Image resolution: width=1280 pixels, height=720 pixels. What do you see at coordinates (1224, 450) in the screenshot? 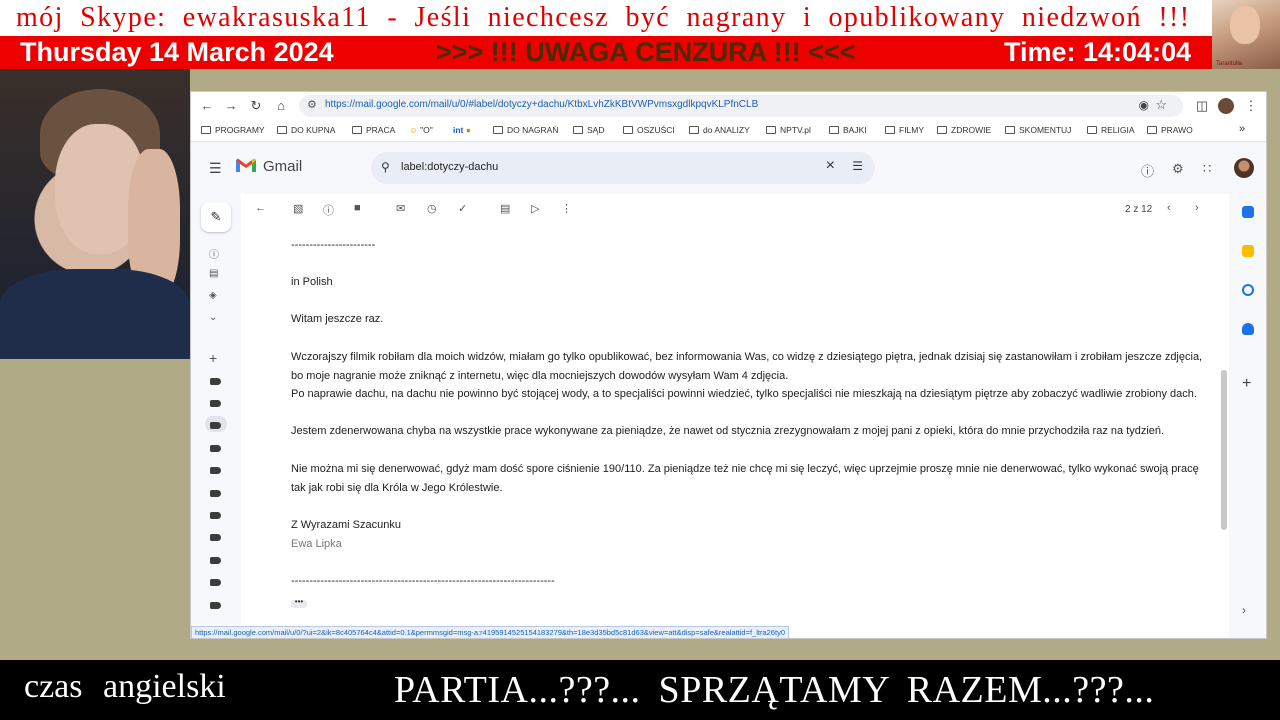
I see `scrollbar-thumb` at bounding box center [1224, 450].